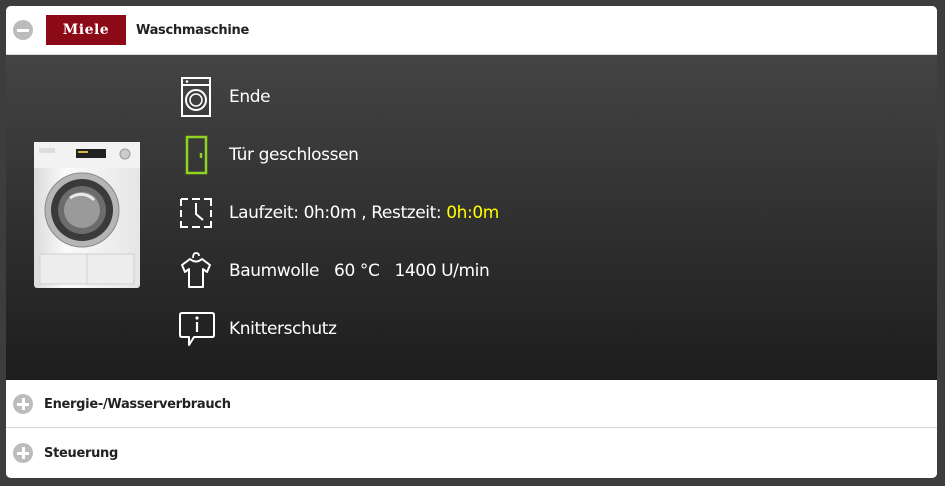 This screenshot has width=945, height=486. I want to click on laufzeit-value: 0h:0m, so click(330, 213).